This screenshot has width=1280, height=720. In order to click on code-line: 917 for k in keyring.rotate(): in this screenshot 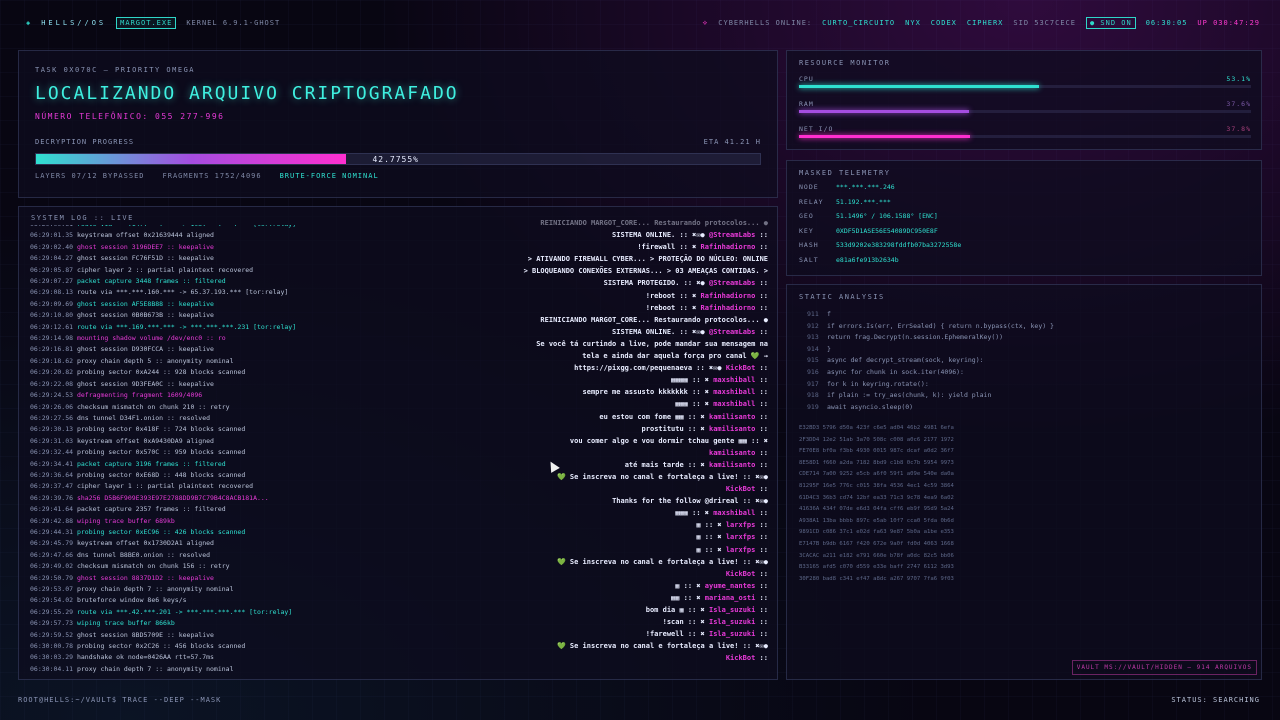, I will do `click(930, 385)`.